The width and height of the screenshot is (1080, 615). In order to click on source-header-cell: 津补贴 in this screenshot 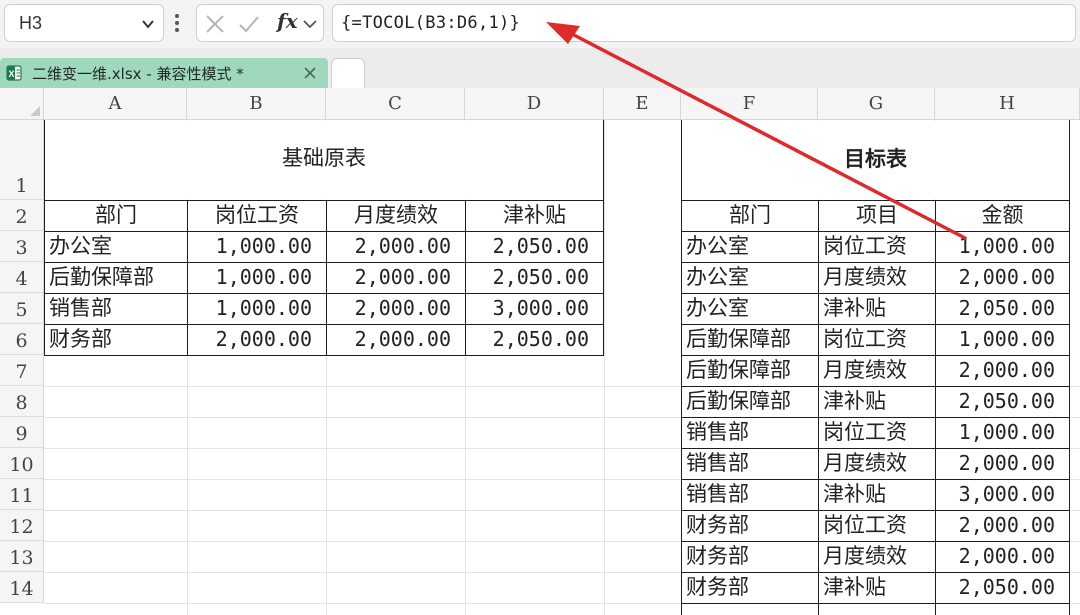, I will do `click(534, 215)`.